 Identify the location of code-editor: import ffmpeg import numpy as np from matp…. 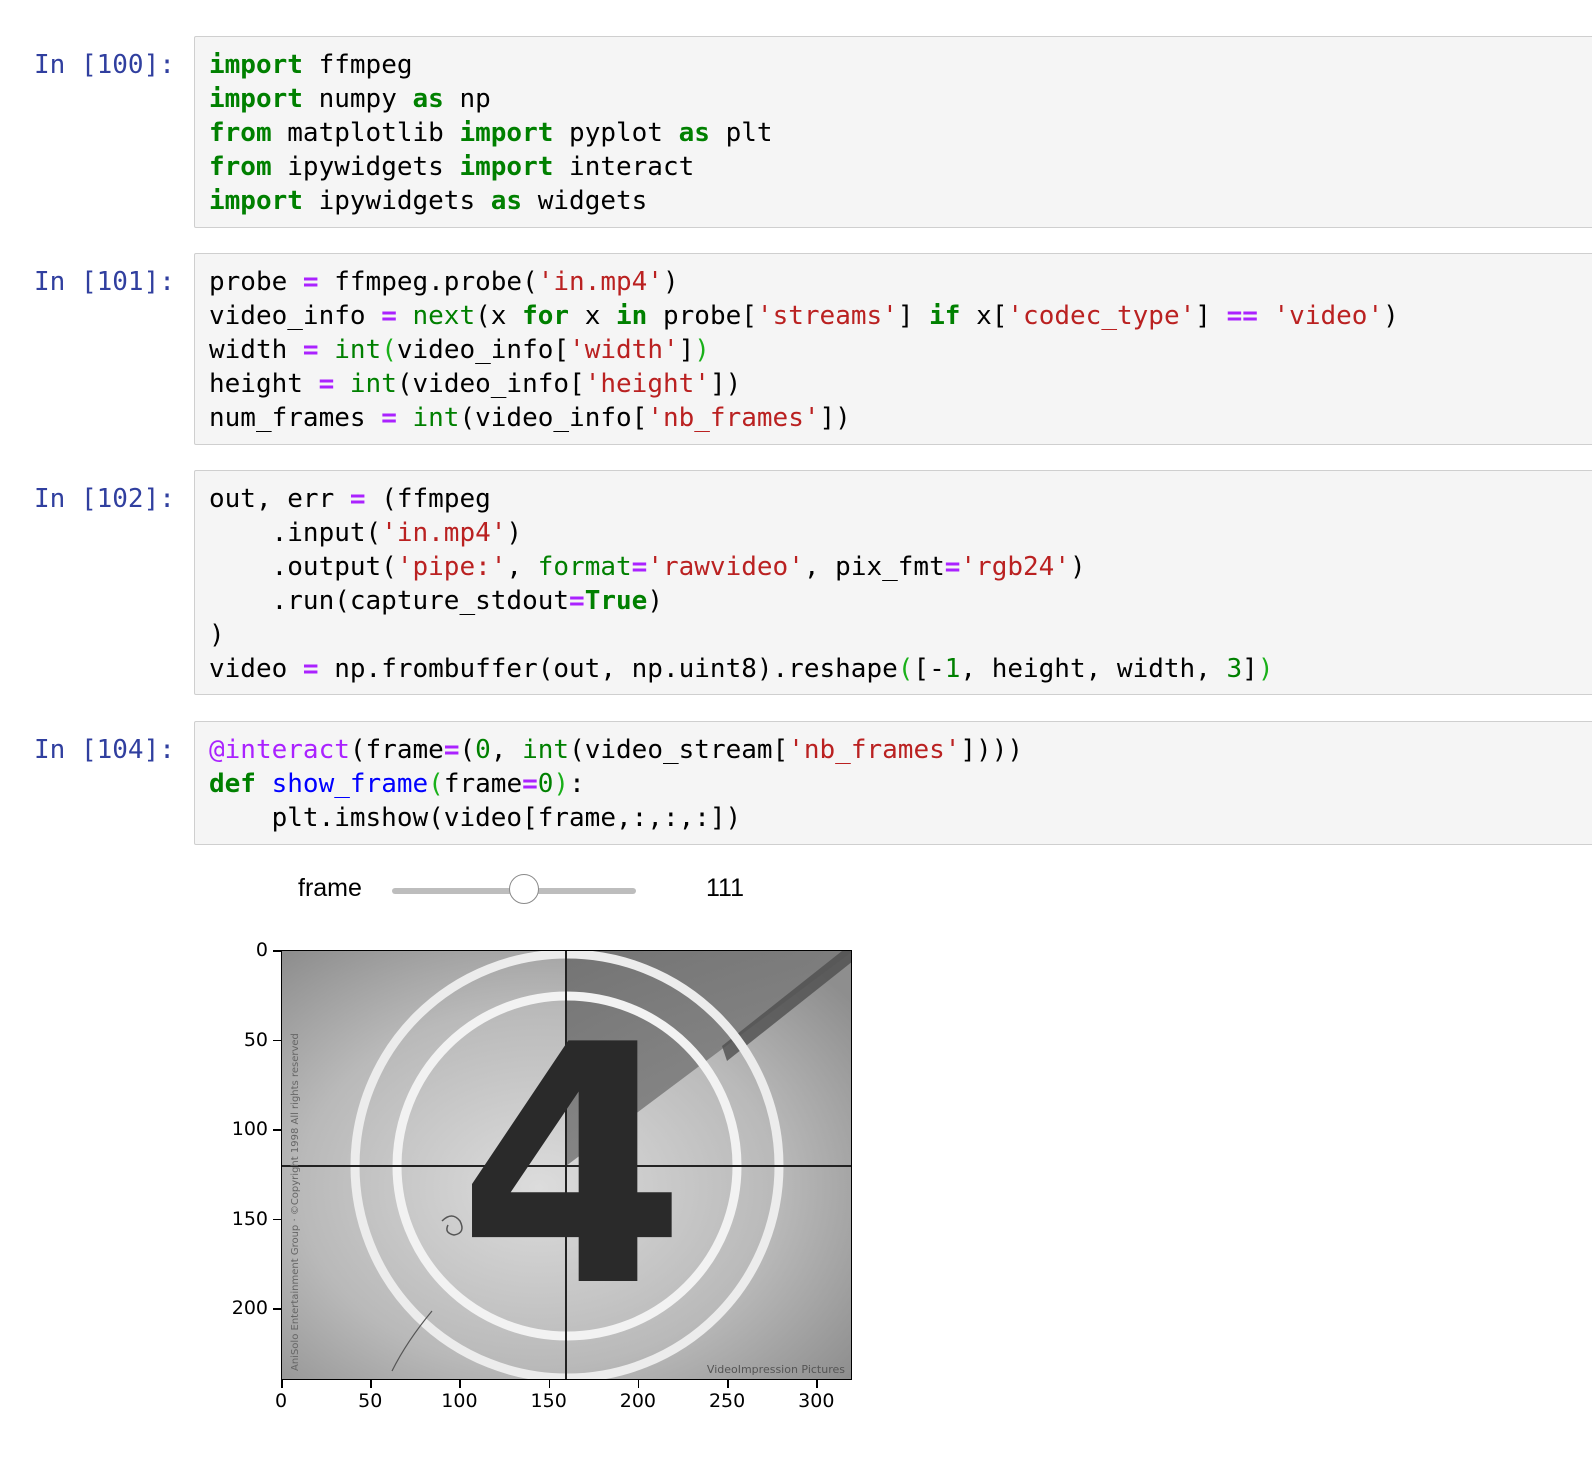
(491, 133).